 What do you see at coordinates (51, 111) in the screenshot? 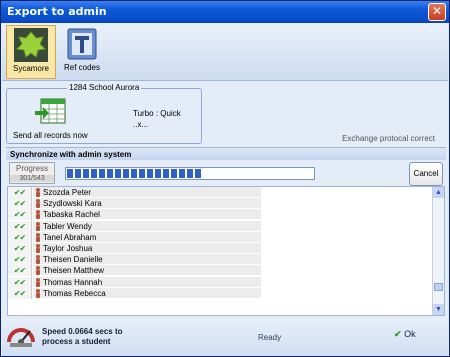
I see `spreadsheet-send-icon` at bounding box center [51, 111].